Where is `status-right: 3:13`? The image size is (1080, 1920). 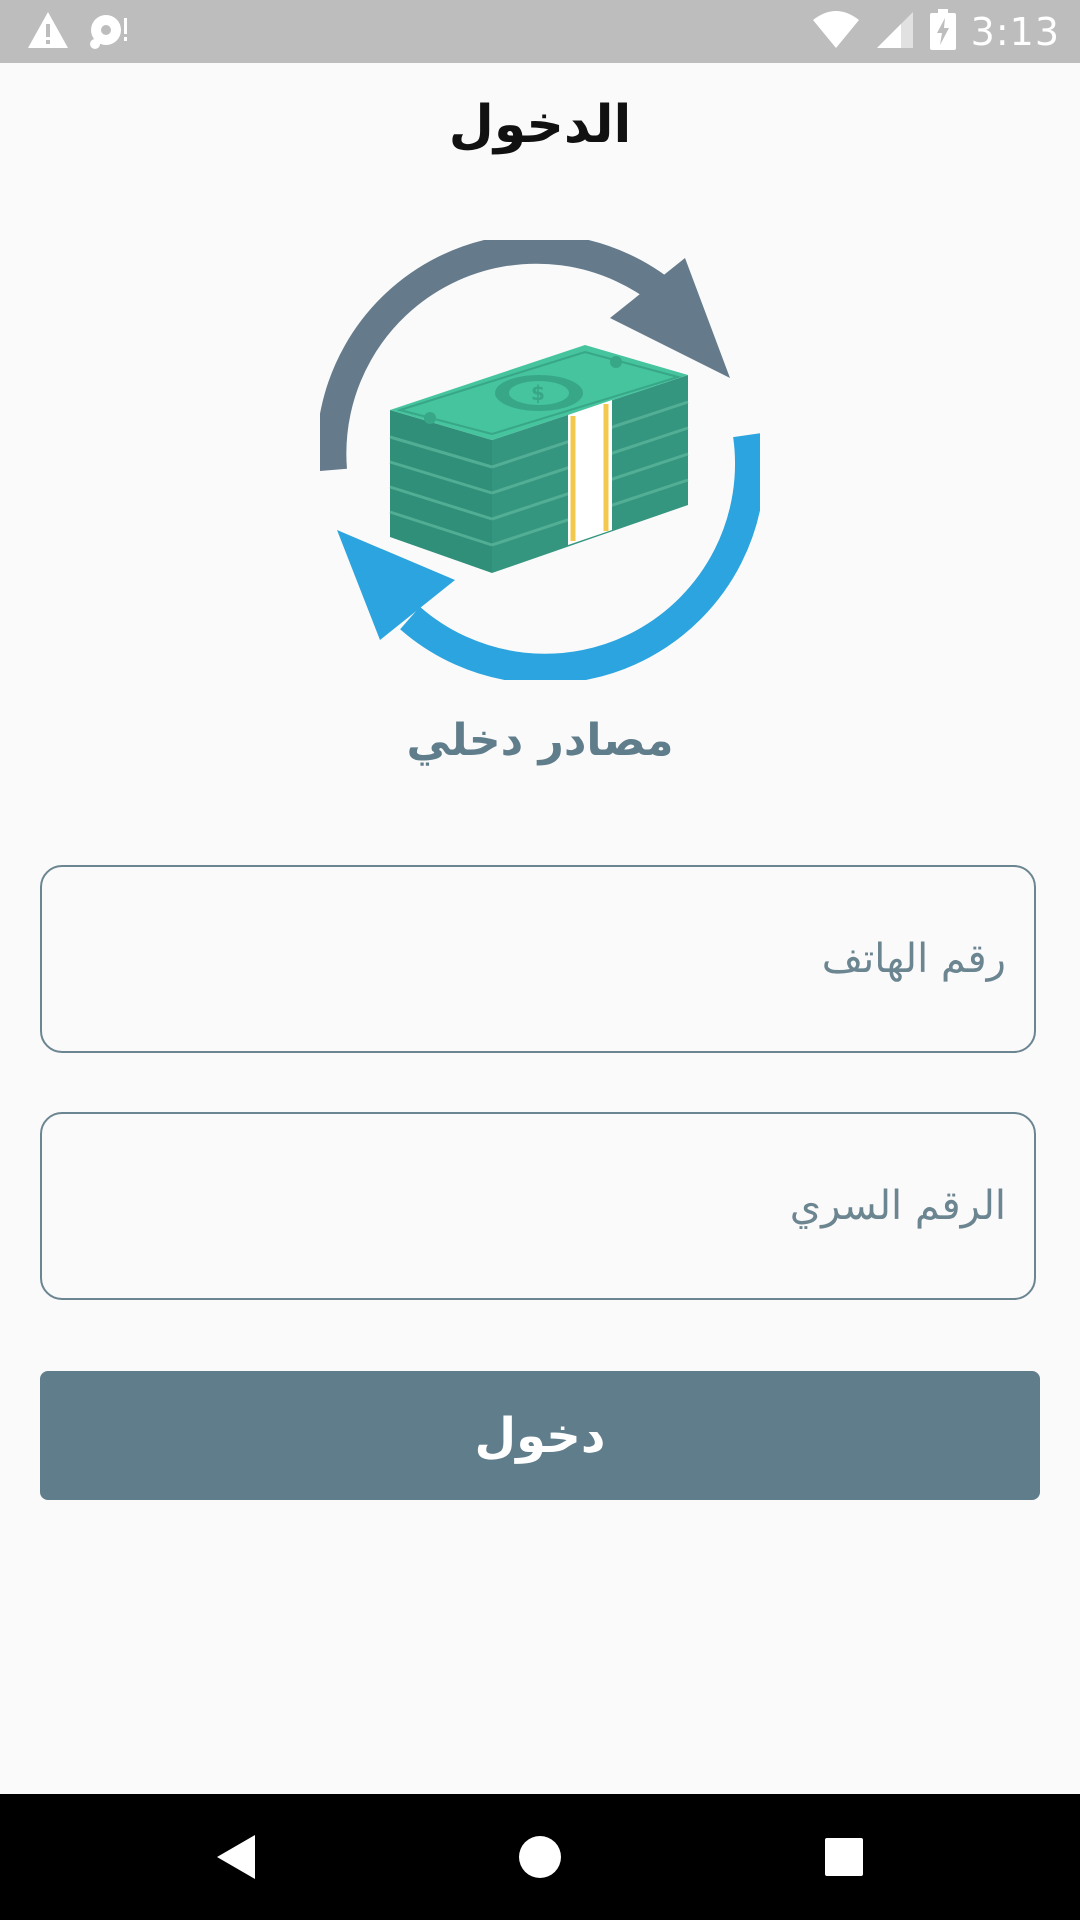
status-right: 3:13 is located at coordinates (935, 32).